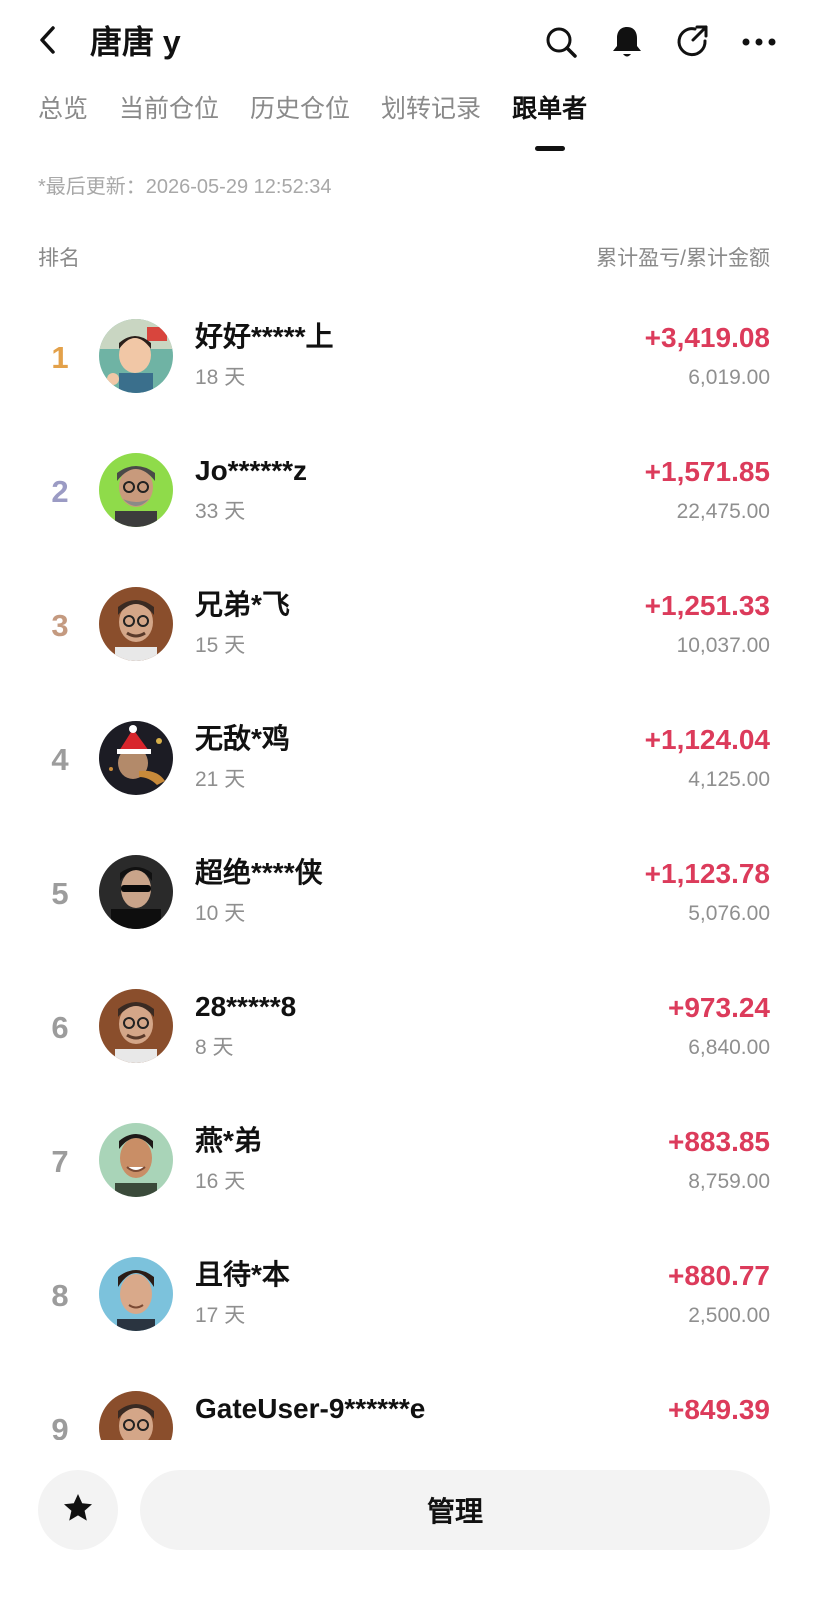 The image size is (828, 1608). I want to click on search-button, so click(561, 42).